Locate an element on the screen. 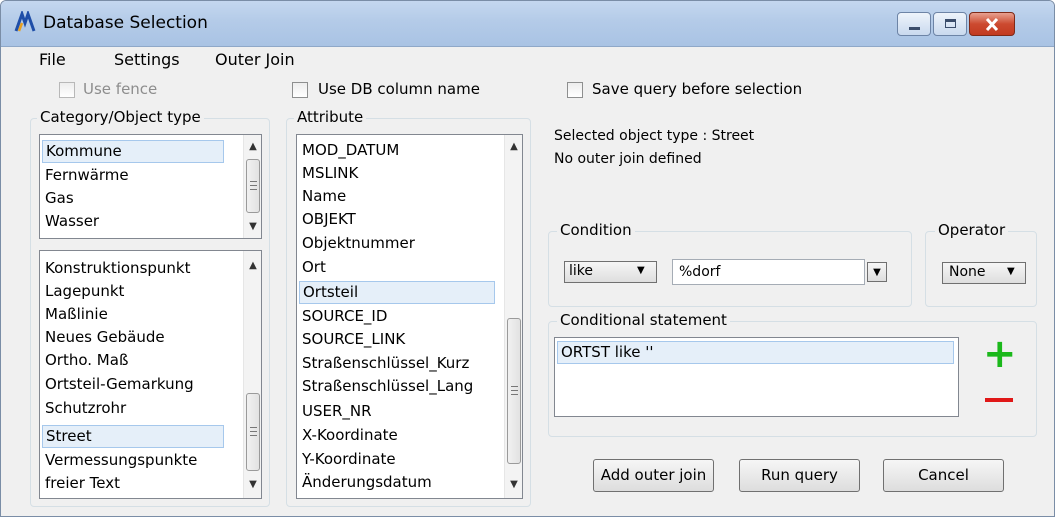 The image size is (1055, 517). remove-condition-icon is located at coordinates (999, 400).